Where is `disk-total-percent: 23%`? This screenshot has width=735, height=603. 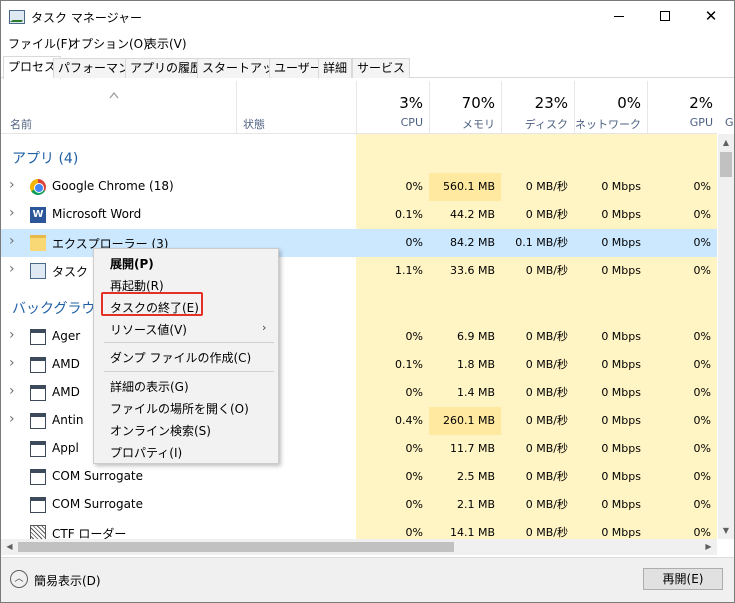 disk-total-percent: 23% is located at coordinates (551, 103).